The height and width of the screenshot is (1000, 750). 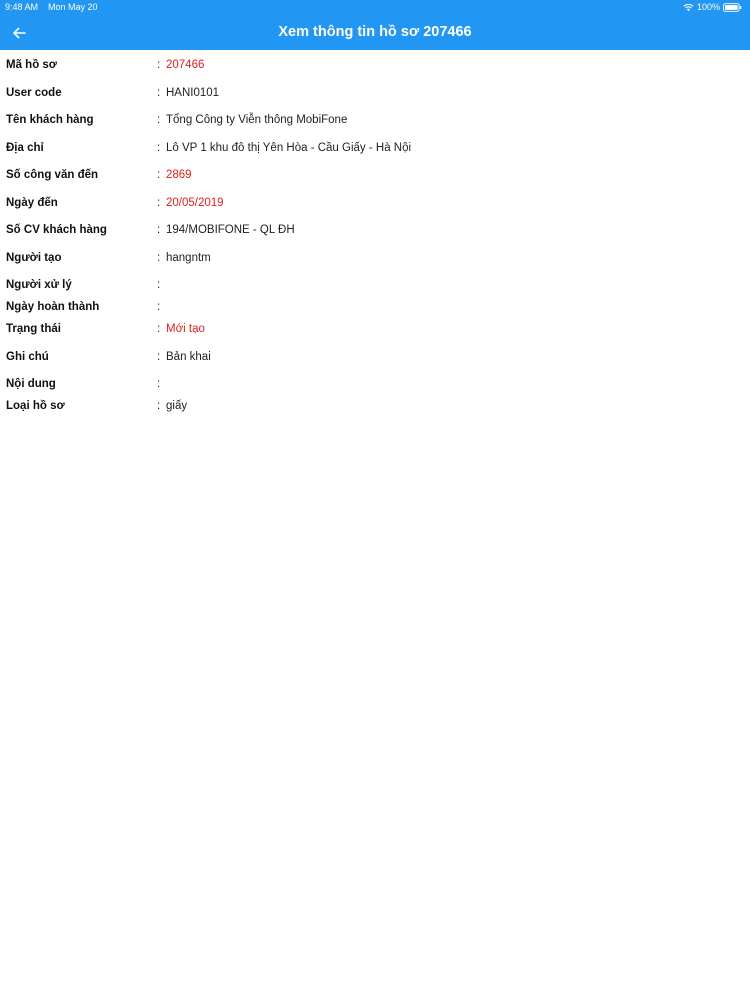 What do you see at coordinates (375, 176) in the screenshot?
I see `field-row: Số công văn đến:2869` at bounding box center [375, 176].